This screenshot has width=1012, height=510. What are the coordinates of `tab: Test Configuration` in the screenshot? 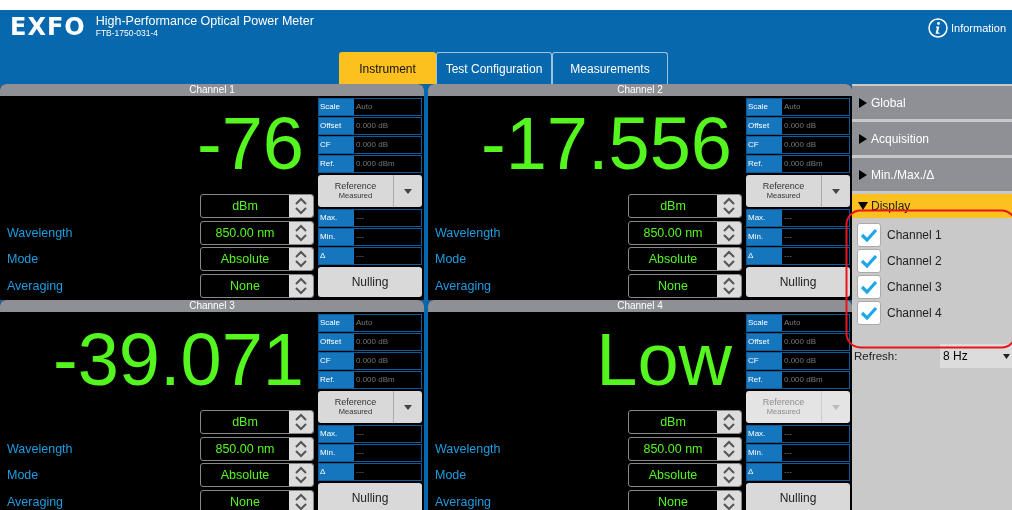 It's located at (494, 68).